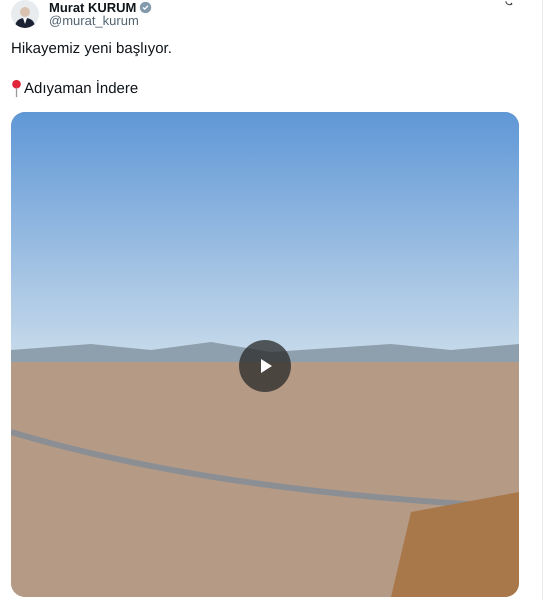 The width and height of the screenshot is (543, 600). I want to click on author-name: Murat KURUM, so click(92, 7).